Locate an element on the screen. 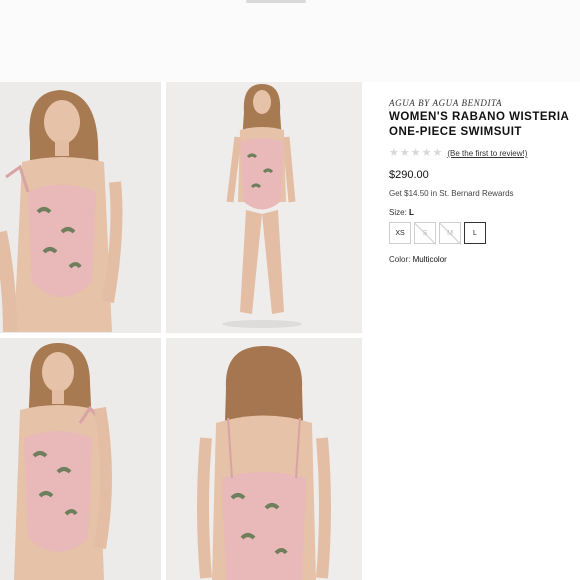 This screenshot has width=580, height=580. product-price: $290.00 is located at coordinates (409, 175).